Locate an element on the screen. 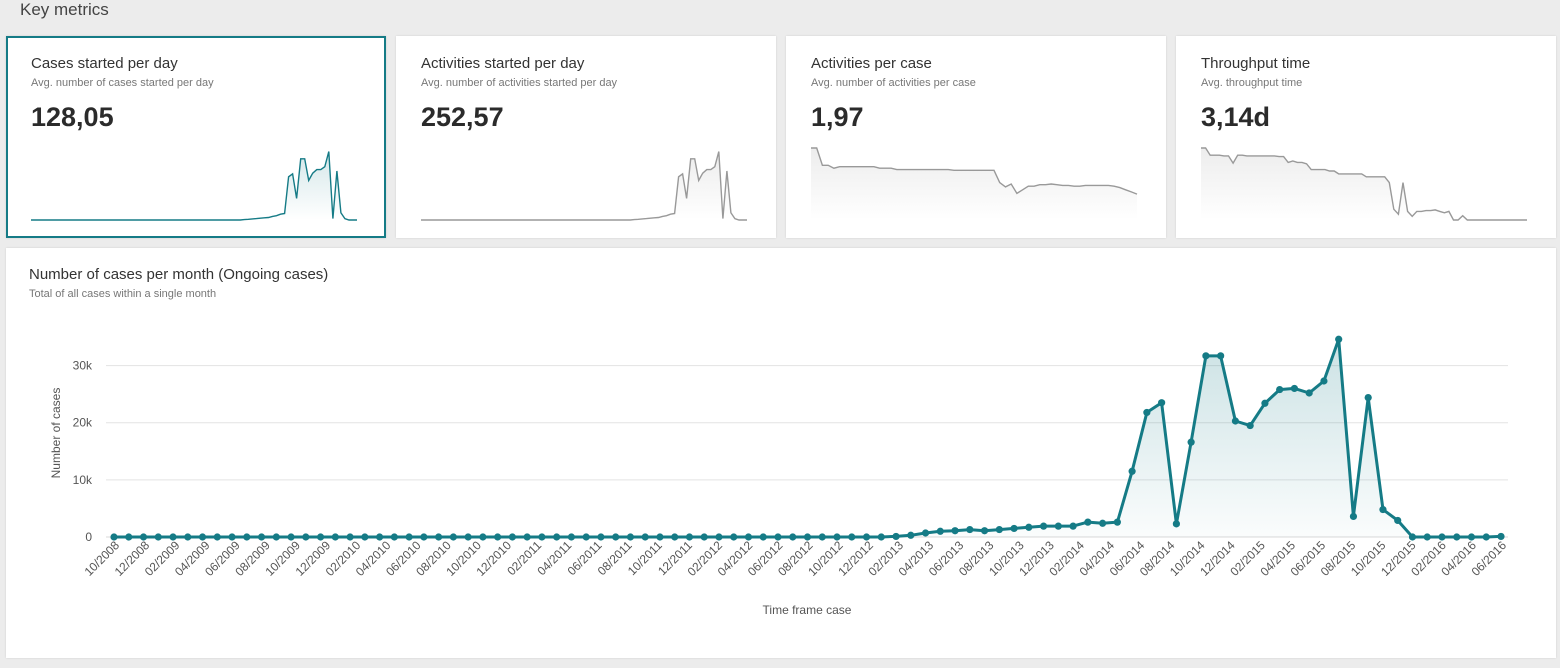  x-axis-title: Time frame case is located at coordinates (807, 610).